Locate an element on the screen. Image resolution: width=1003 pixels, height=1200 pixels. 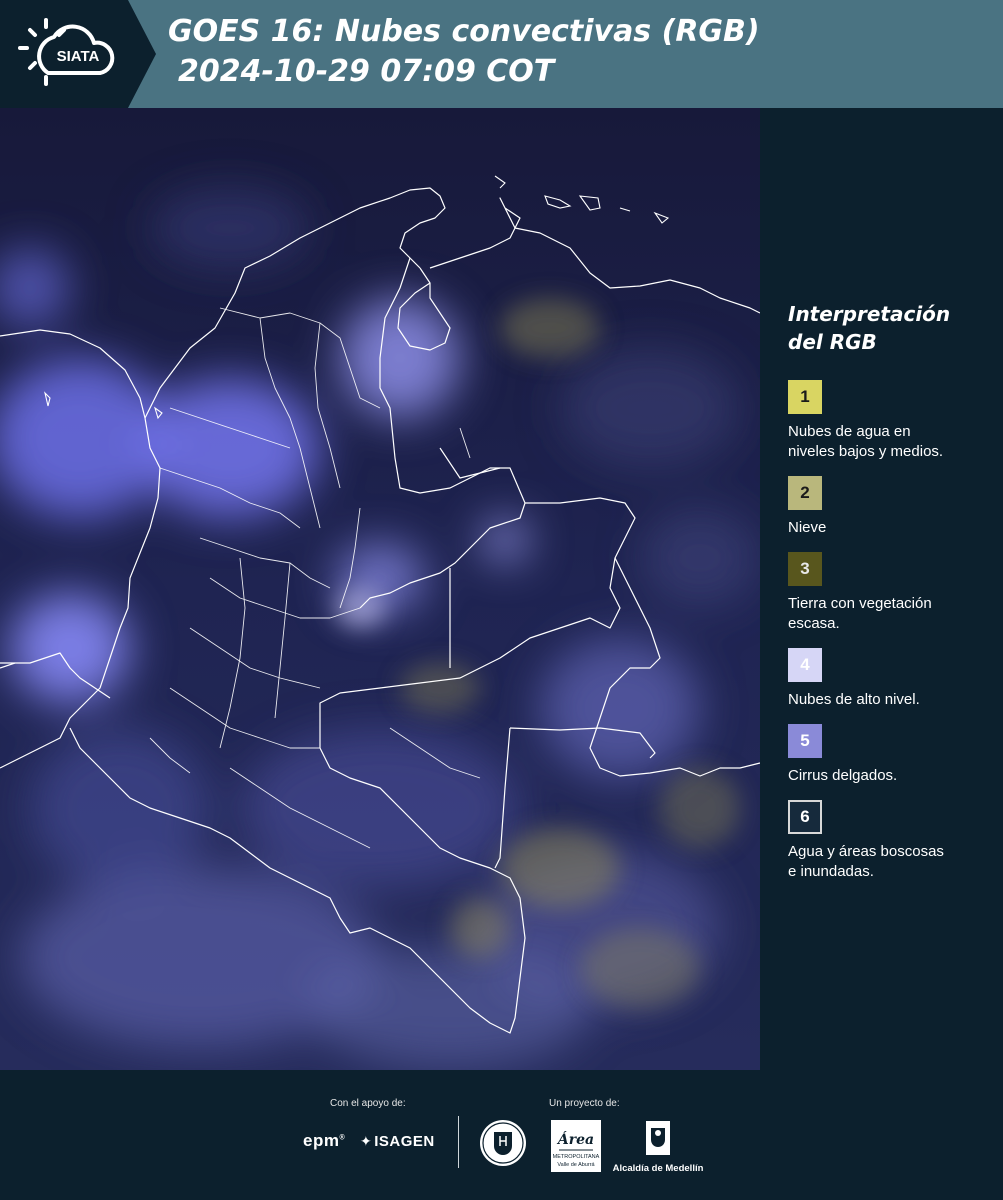
legend-label: Tierra con vegetación escasa. is located at coordinates (860, 613).